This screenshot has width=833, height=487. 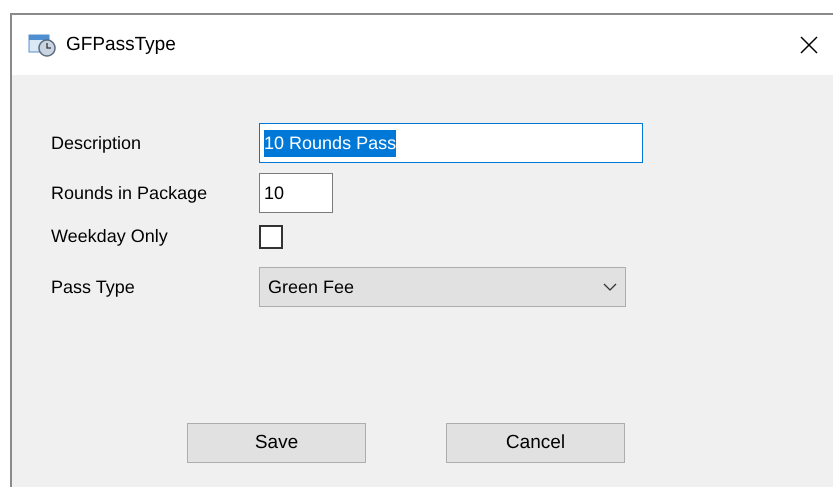 I want to click on input-field: 10 Rounds Pass, so click(x=451, y=143).